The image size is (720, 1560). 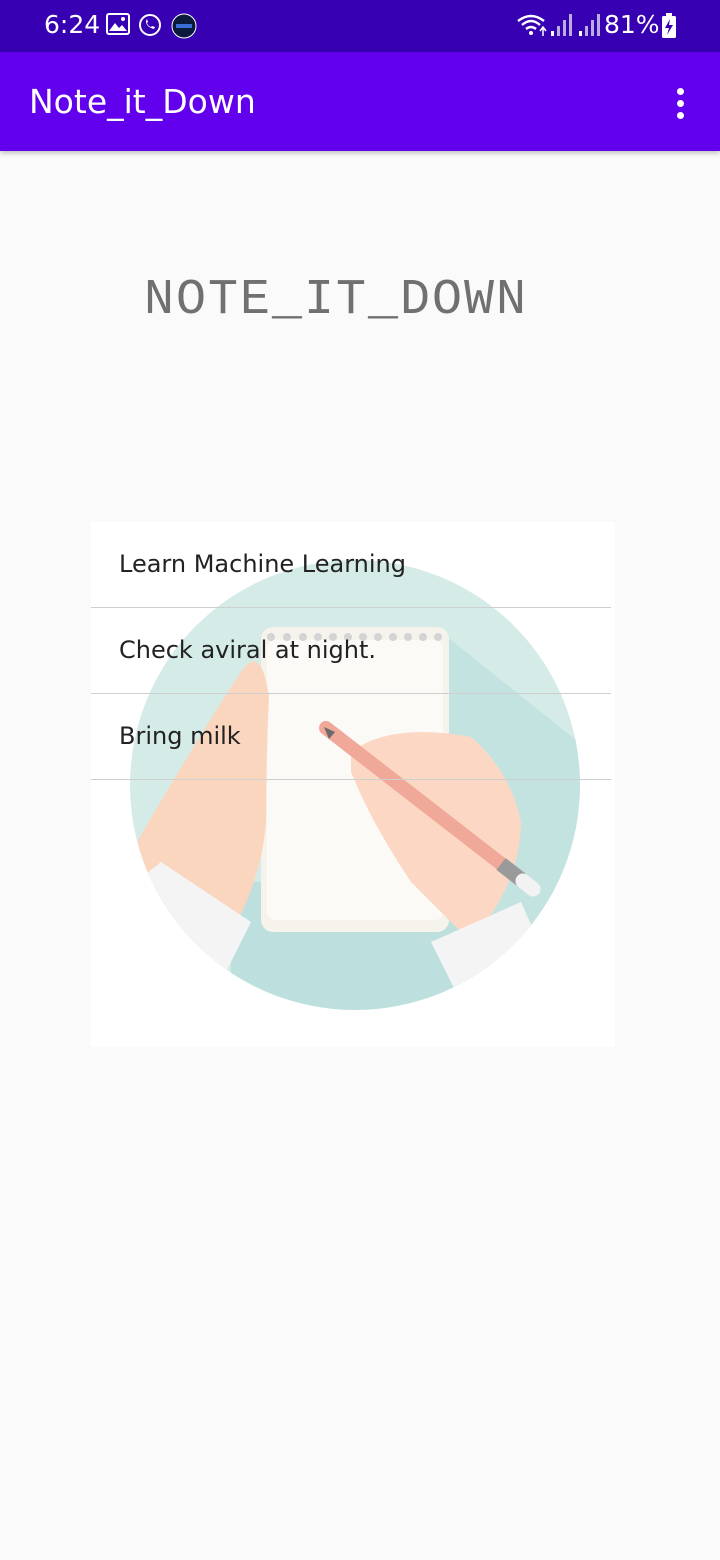 I want to click on battery-charging-icon, so click(x=669, y=25).